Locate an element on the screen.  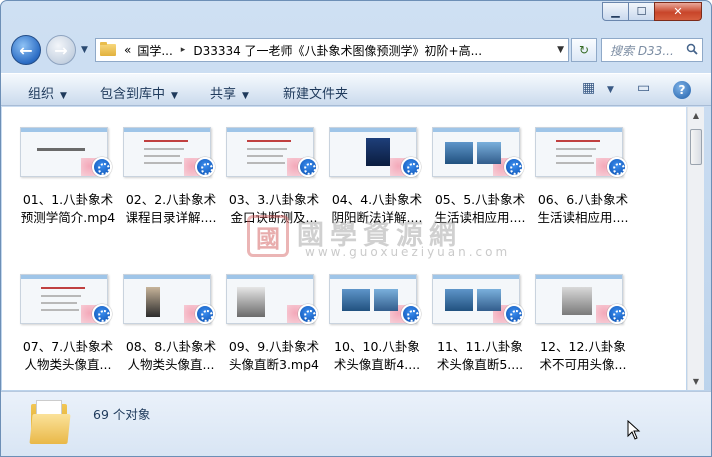
title-bar: ▁ ☐ ✕ is located at coordinates (356, 16).